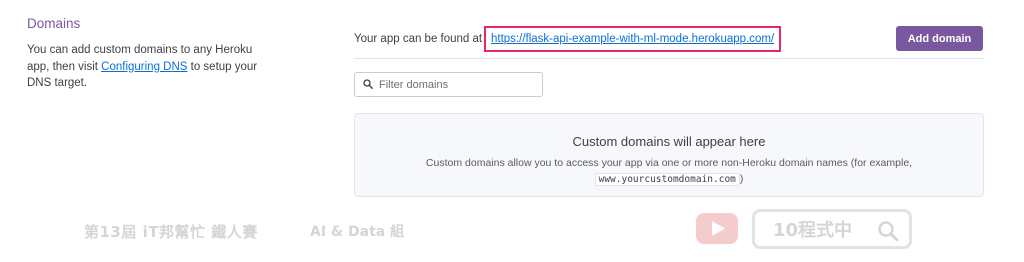 The image size is (1024, 262). I want to click on section-title: Domains, so click(54, 23).